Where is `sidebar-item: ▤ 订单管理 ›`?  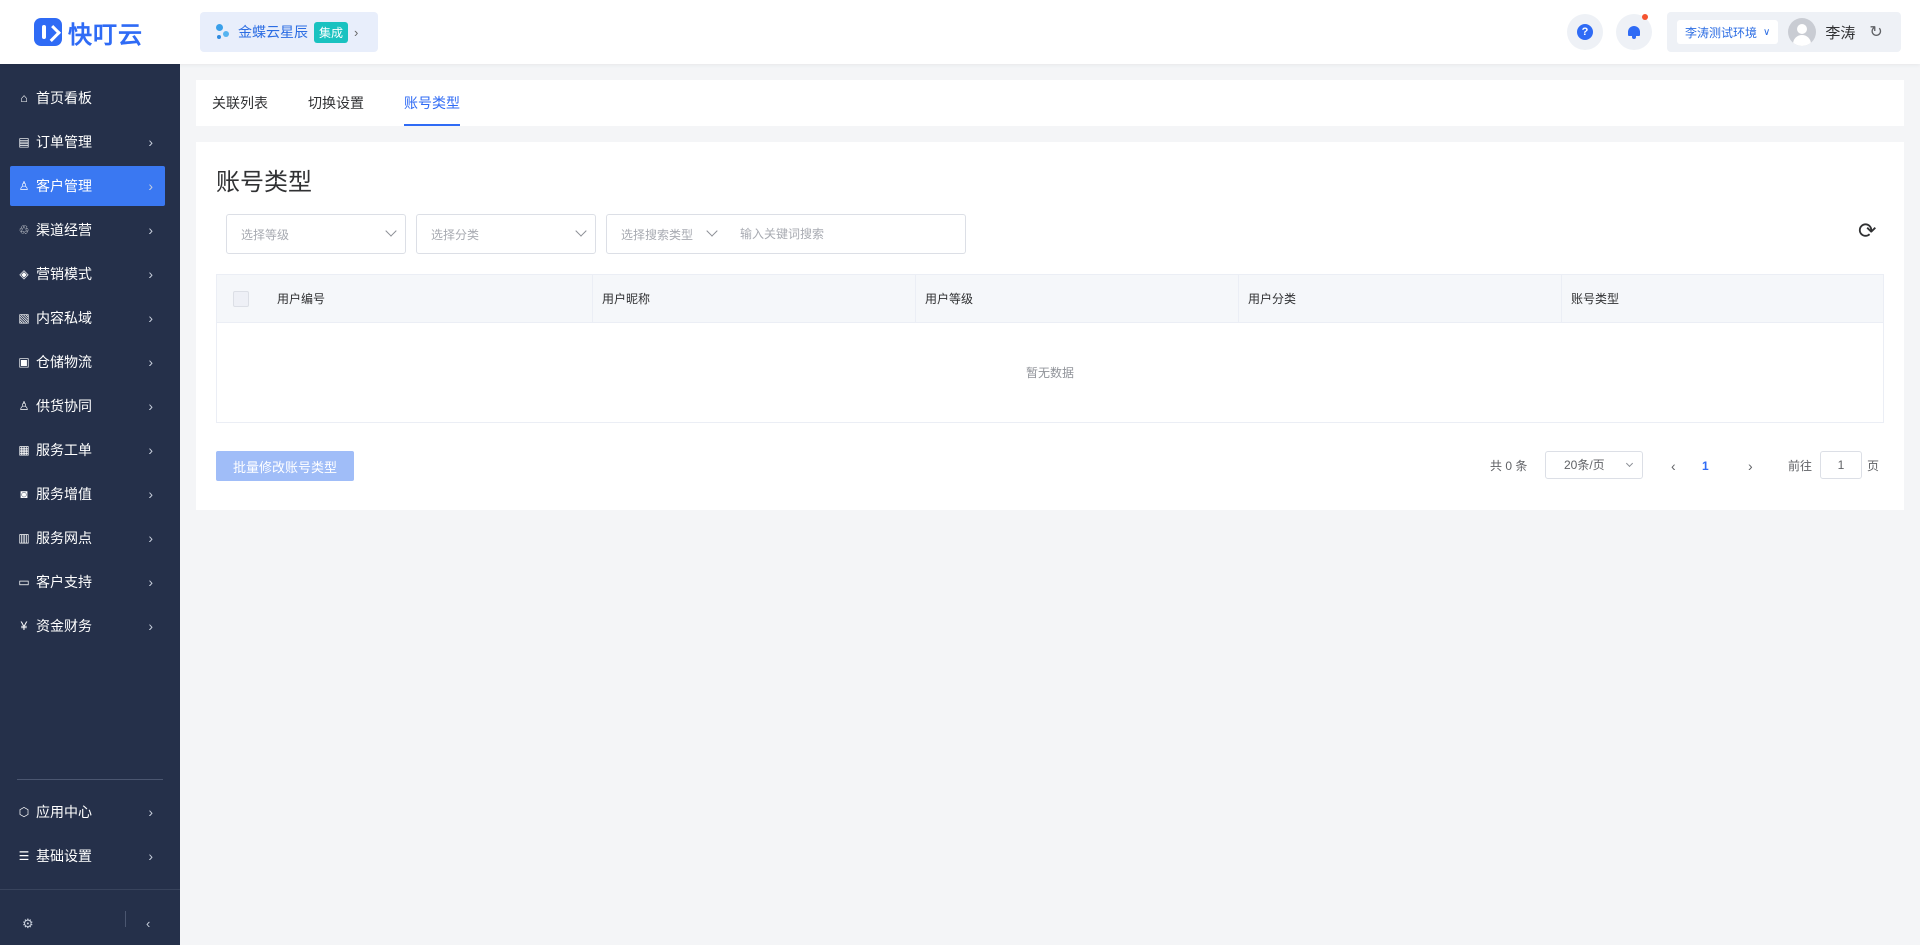
sidebar-item: ▤ 订单管理 › is located at coordinates (87, 142).